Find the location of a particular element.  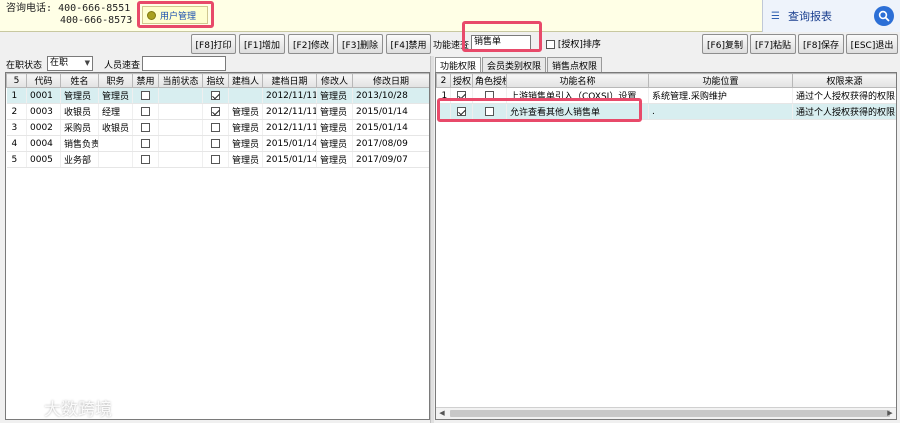

add-button: [F1]增加 is located at coordinates (262, 44).